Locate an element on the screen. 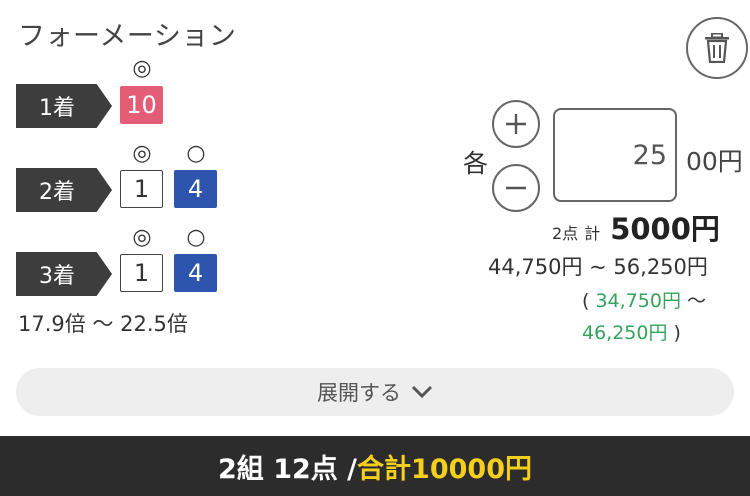  plus-icon is located at coordinates (516, 124).